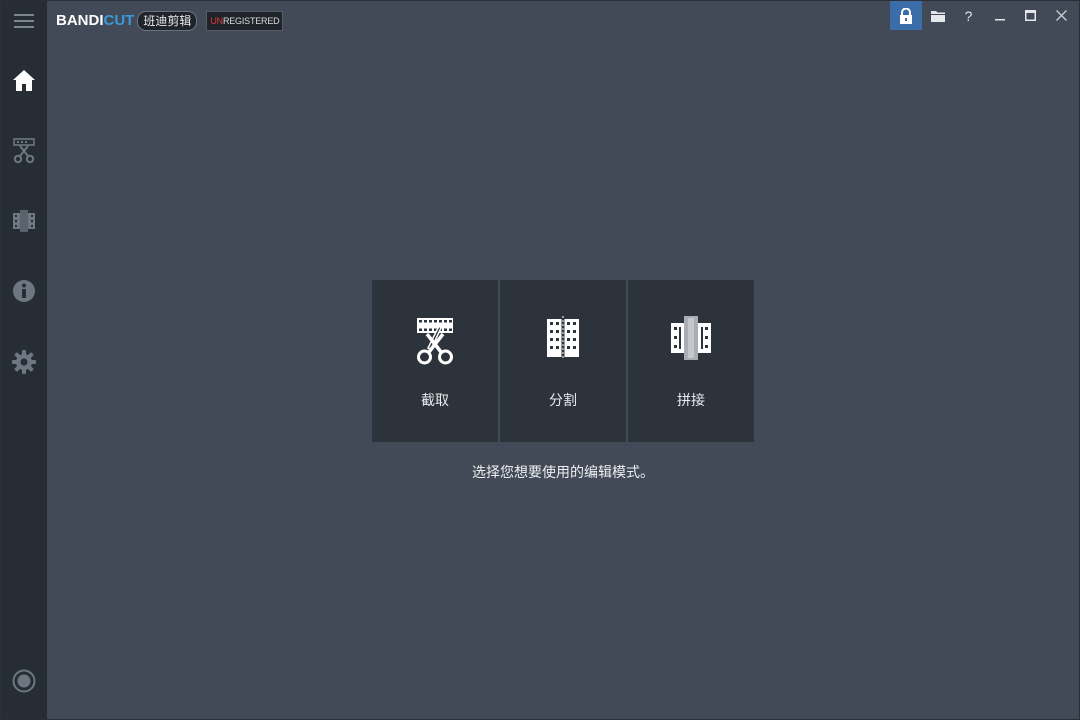 Image resolution: width=1080 pixels, height=720 pixels. I want to click on mode-split-button: 分割, so click(563, 361).